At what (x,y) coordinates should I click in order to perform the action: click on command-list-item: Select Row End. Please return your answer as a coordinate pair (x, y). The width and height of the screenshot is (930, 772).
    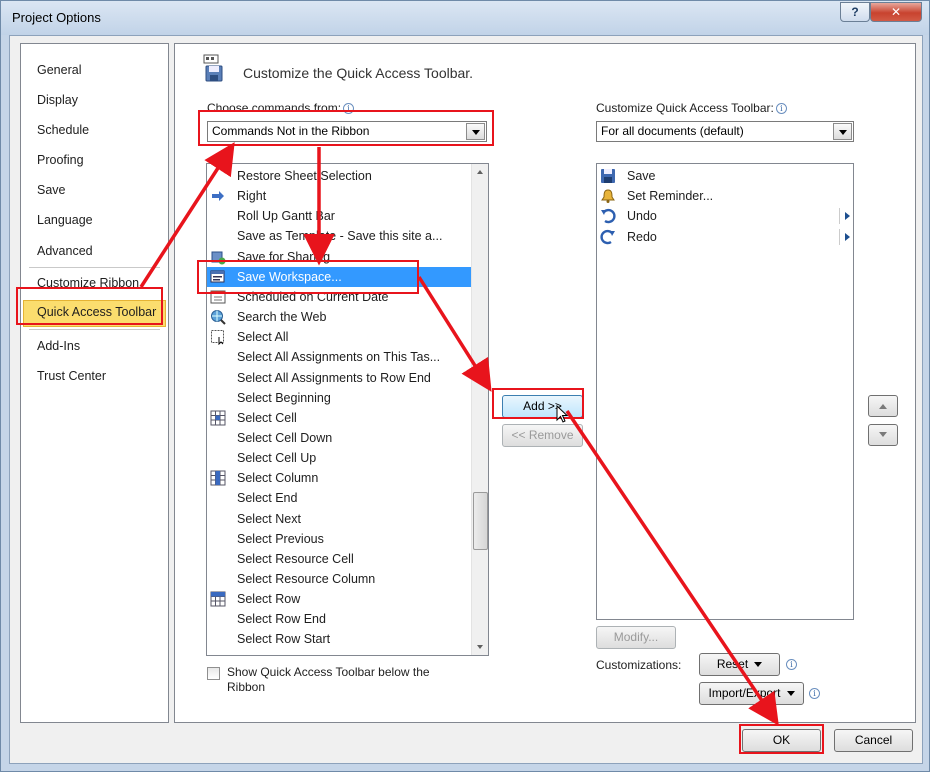
    Looking at the image, I should click on (339, 619).